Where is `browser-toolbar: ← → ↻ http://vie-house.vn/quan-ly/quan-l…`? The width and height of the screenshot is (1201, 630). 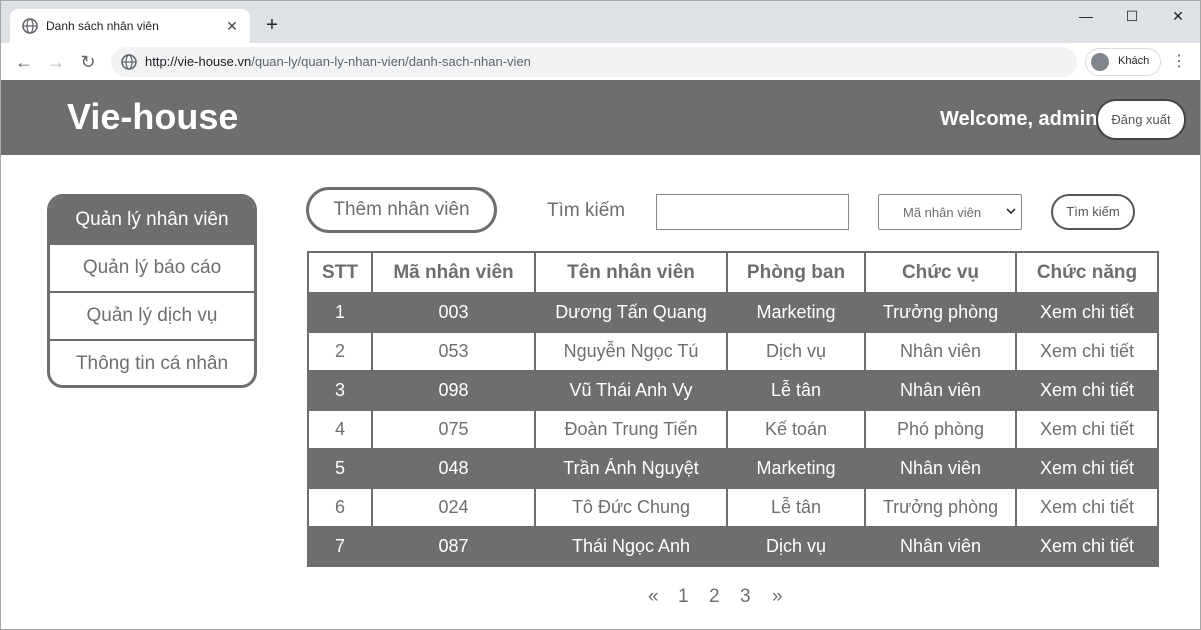 browser-toolbar: ← → ↻ http://vie-house.vn/quan-ly/quan-l… is located at coordinates (600, 62).